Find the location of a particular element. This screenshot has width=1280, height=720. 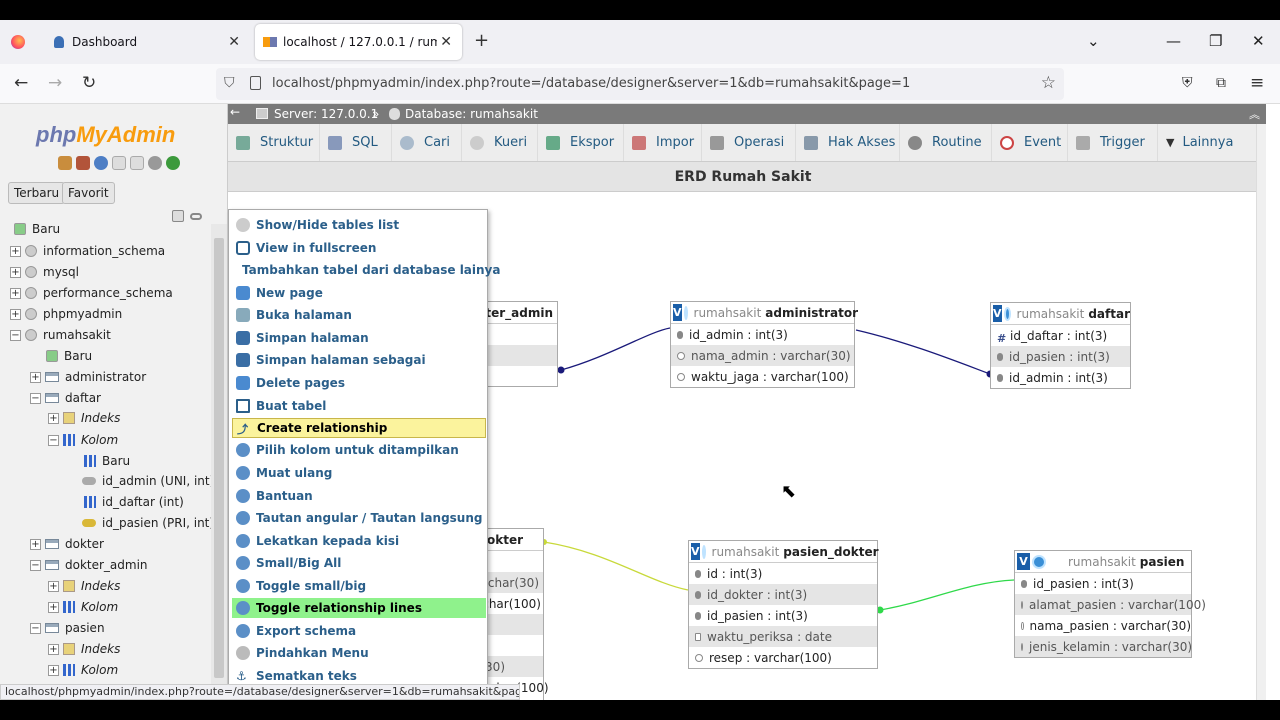

menu-choose-column: Pilih kolom untuk ditampilkan is located at coordinates (359, 450).